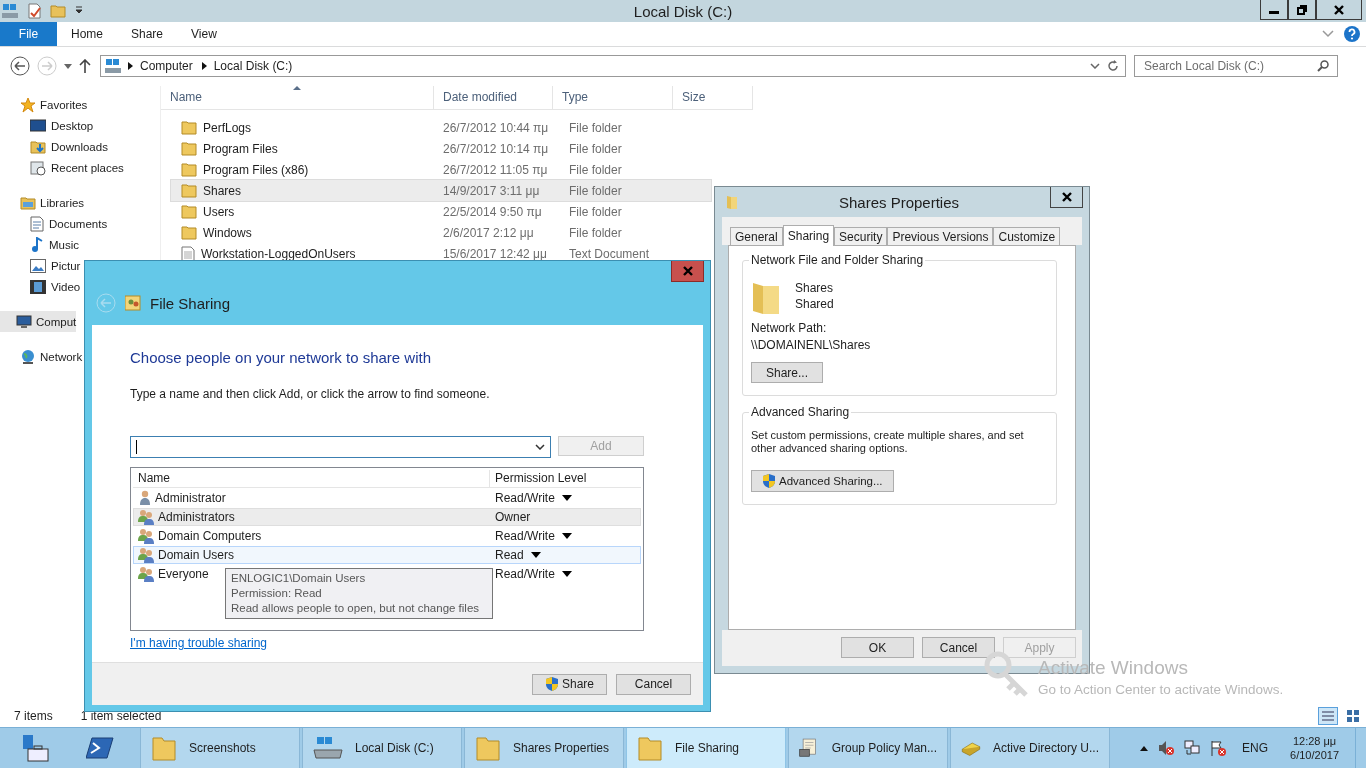  I want to click on dialog-title: Shares Properties, so click(899, 202).